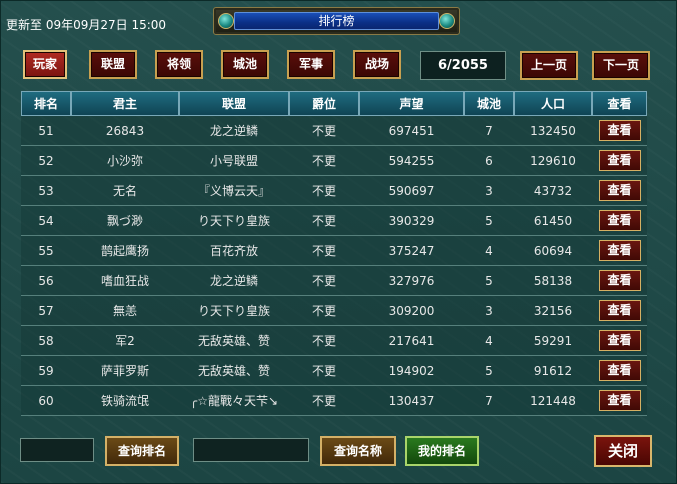  What do you see at coordinates (411, 311) in the screenshot?
I see `cell-prestige: 309200` at bounding box center [411, 311].